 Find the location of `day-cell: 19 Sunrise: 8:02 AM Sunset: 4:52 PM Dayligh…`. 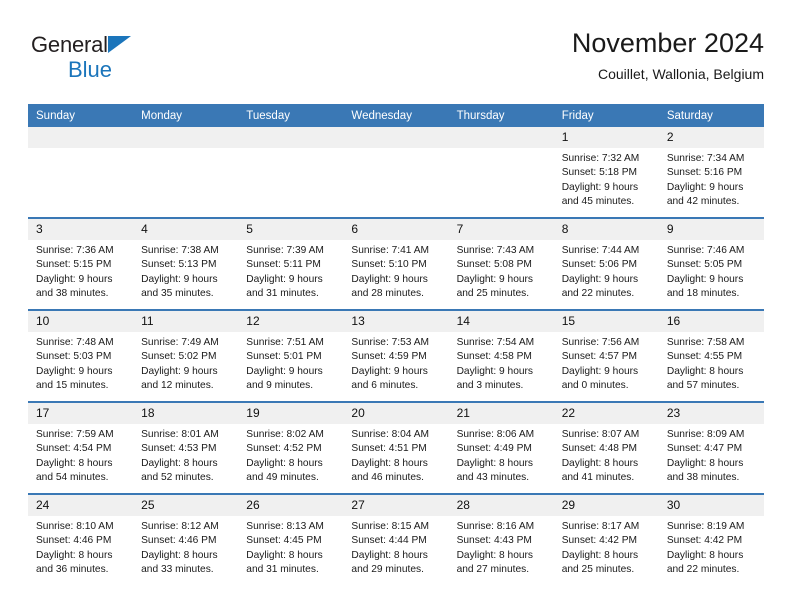

day-cell: 19 Sunrise: 8:02 AM Sunset: 4:52 PM Dayligh… is located at coordinates (291, 447).